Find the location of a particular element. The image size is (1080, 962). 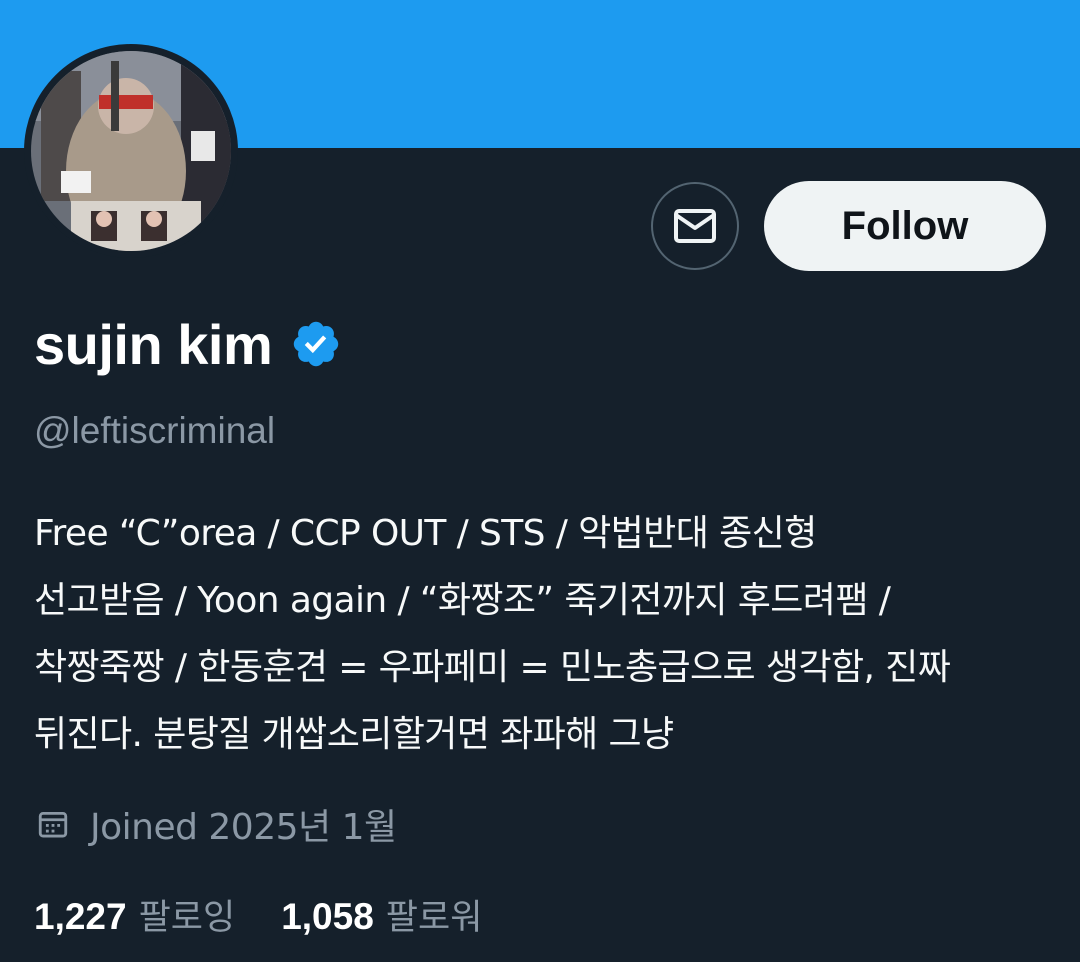

followers-link: 1,058 팔로워 is located at coordinates (381, 914).